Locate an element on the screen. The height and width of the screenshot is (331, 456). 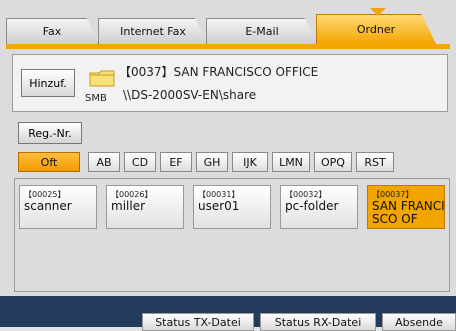
folder-icon is located at coordinates (102, 78).